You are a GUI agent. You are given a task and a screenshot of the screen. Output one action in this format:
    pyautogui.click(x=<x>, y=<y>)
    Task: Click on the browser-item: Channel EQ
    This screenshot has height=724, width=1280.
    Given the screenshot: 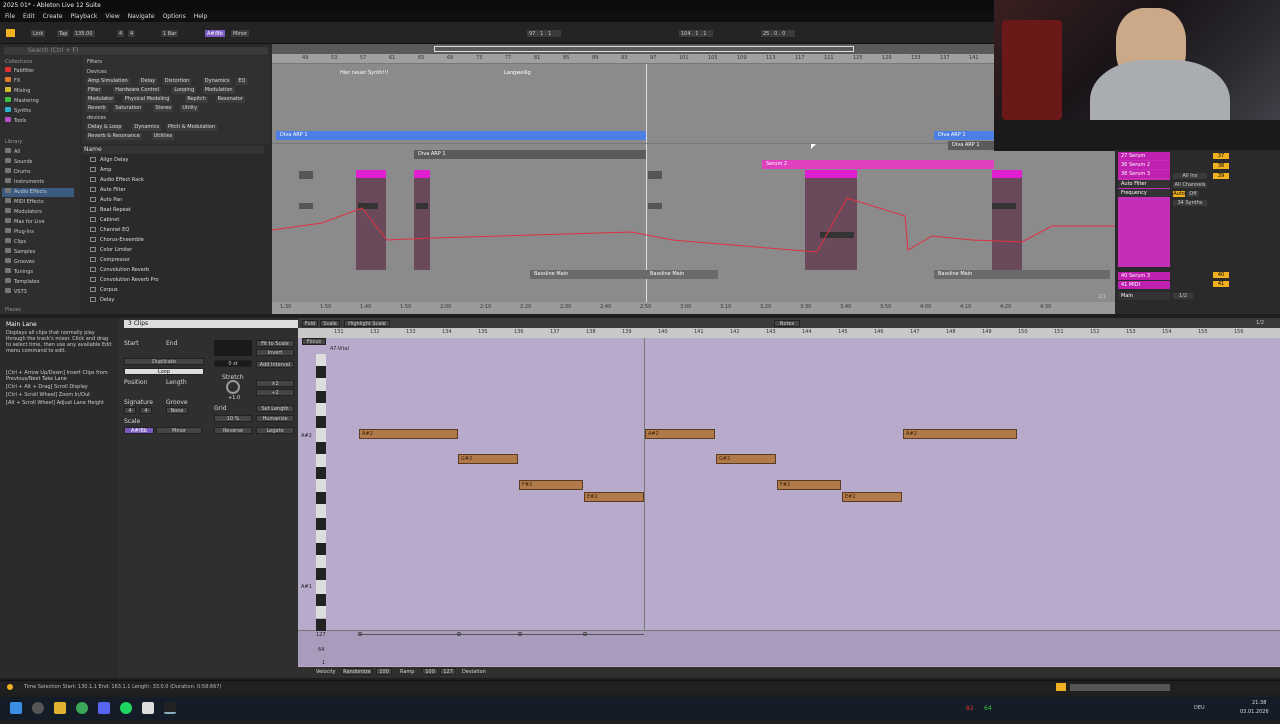 What is the action you would take?
    pyautogui.click(x=109, y=230)
    